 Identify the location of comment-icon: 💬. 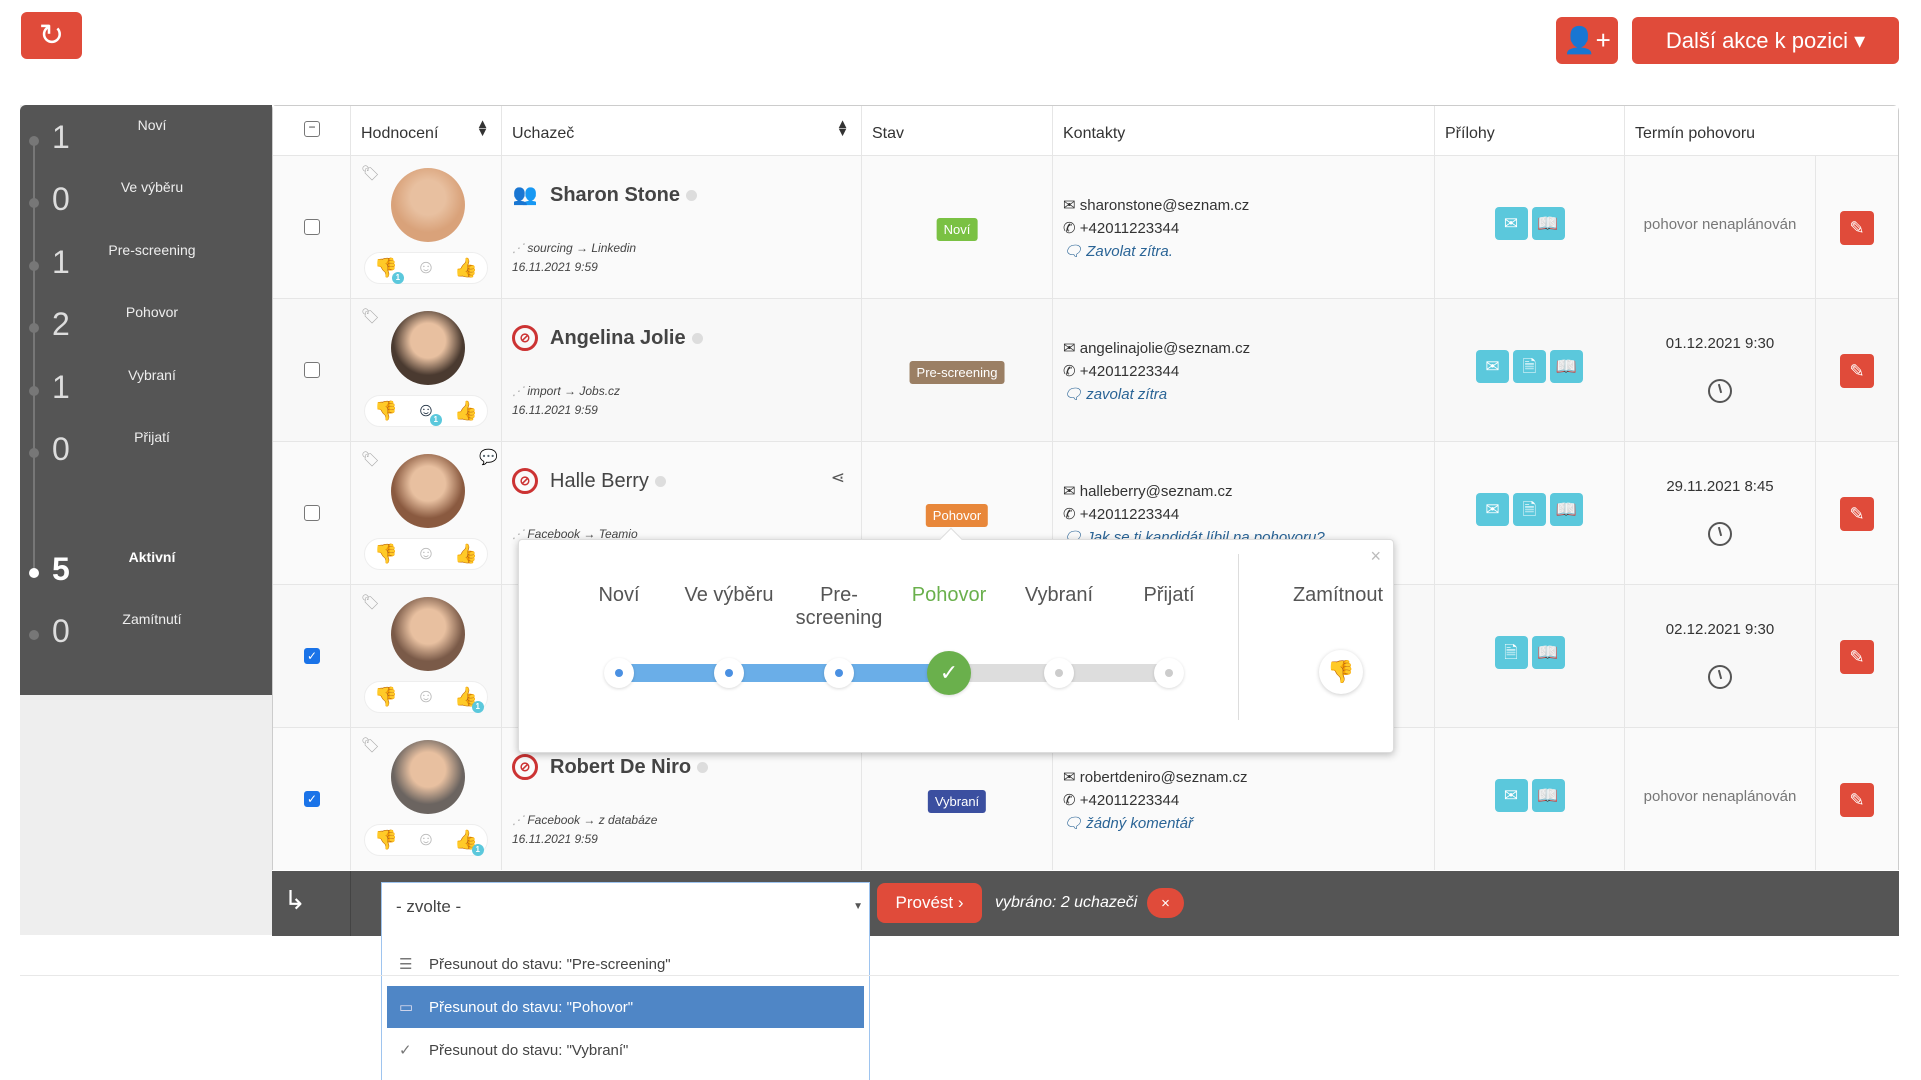
(488, 457).